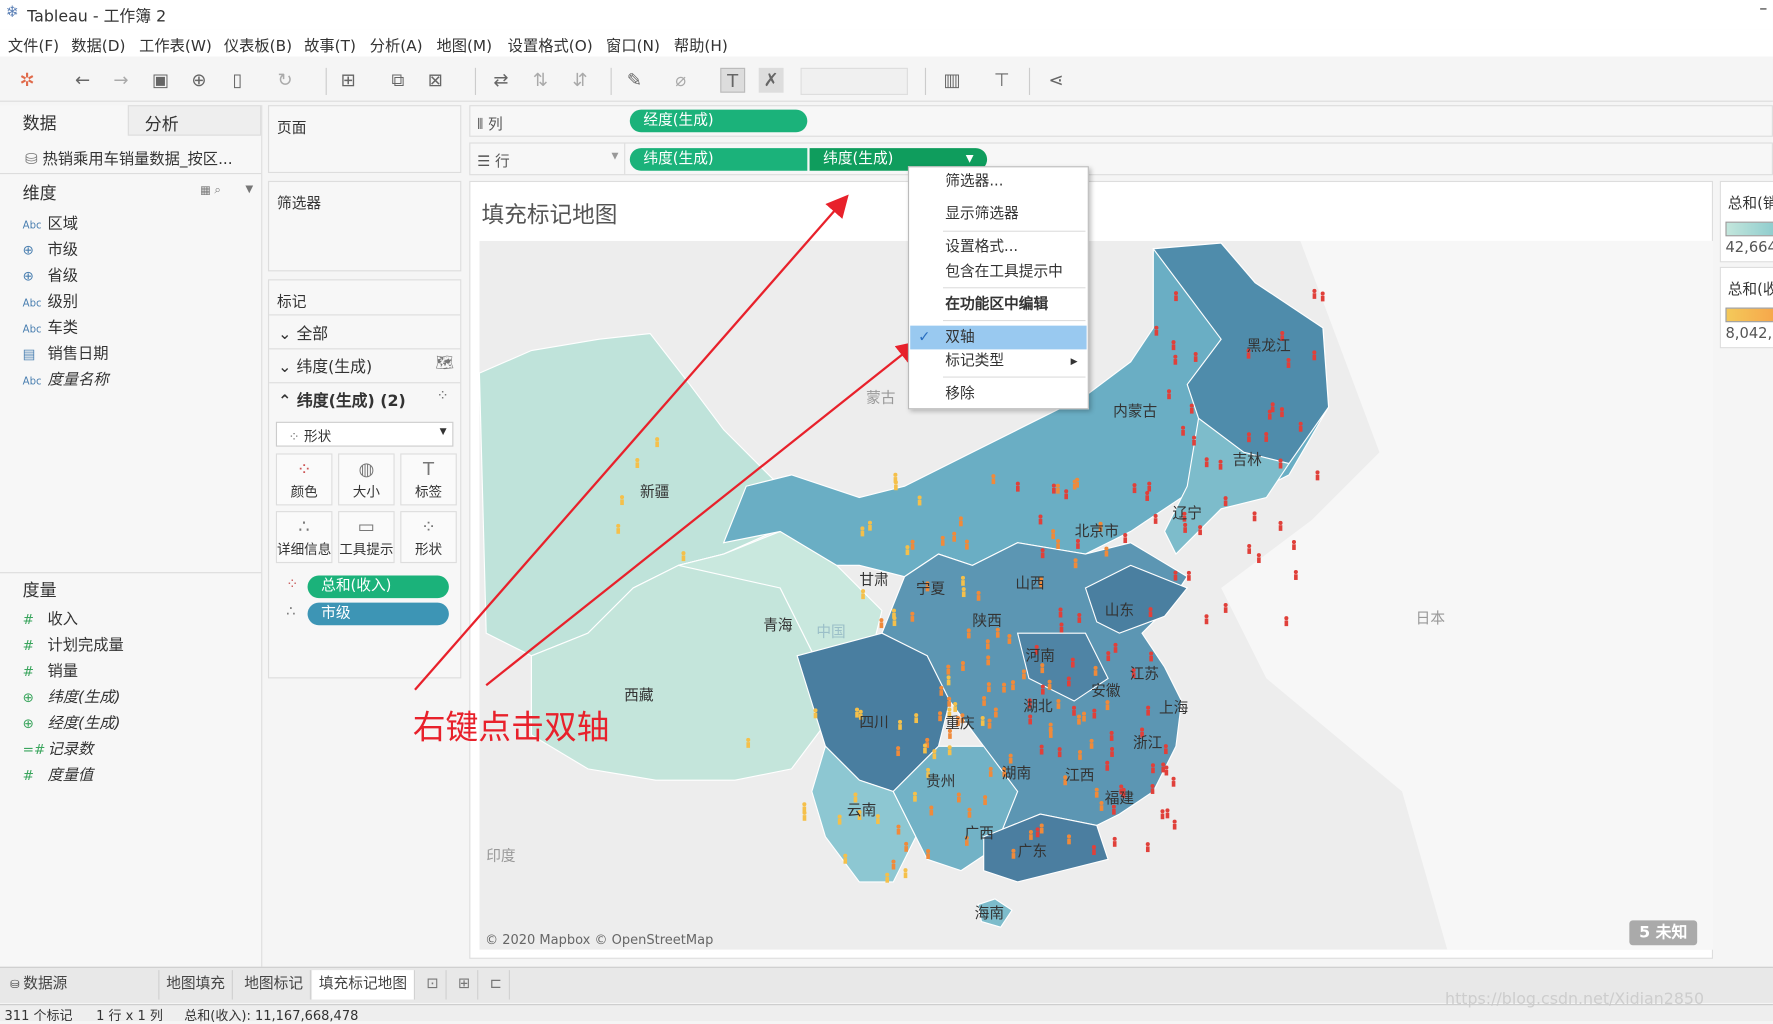 The image size is (1773, 1024). I want to click on share-icon: ⋖, so click(1056, 80).